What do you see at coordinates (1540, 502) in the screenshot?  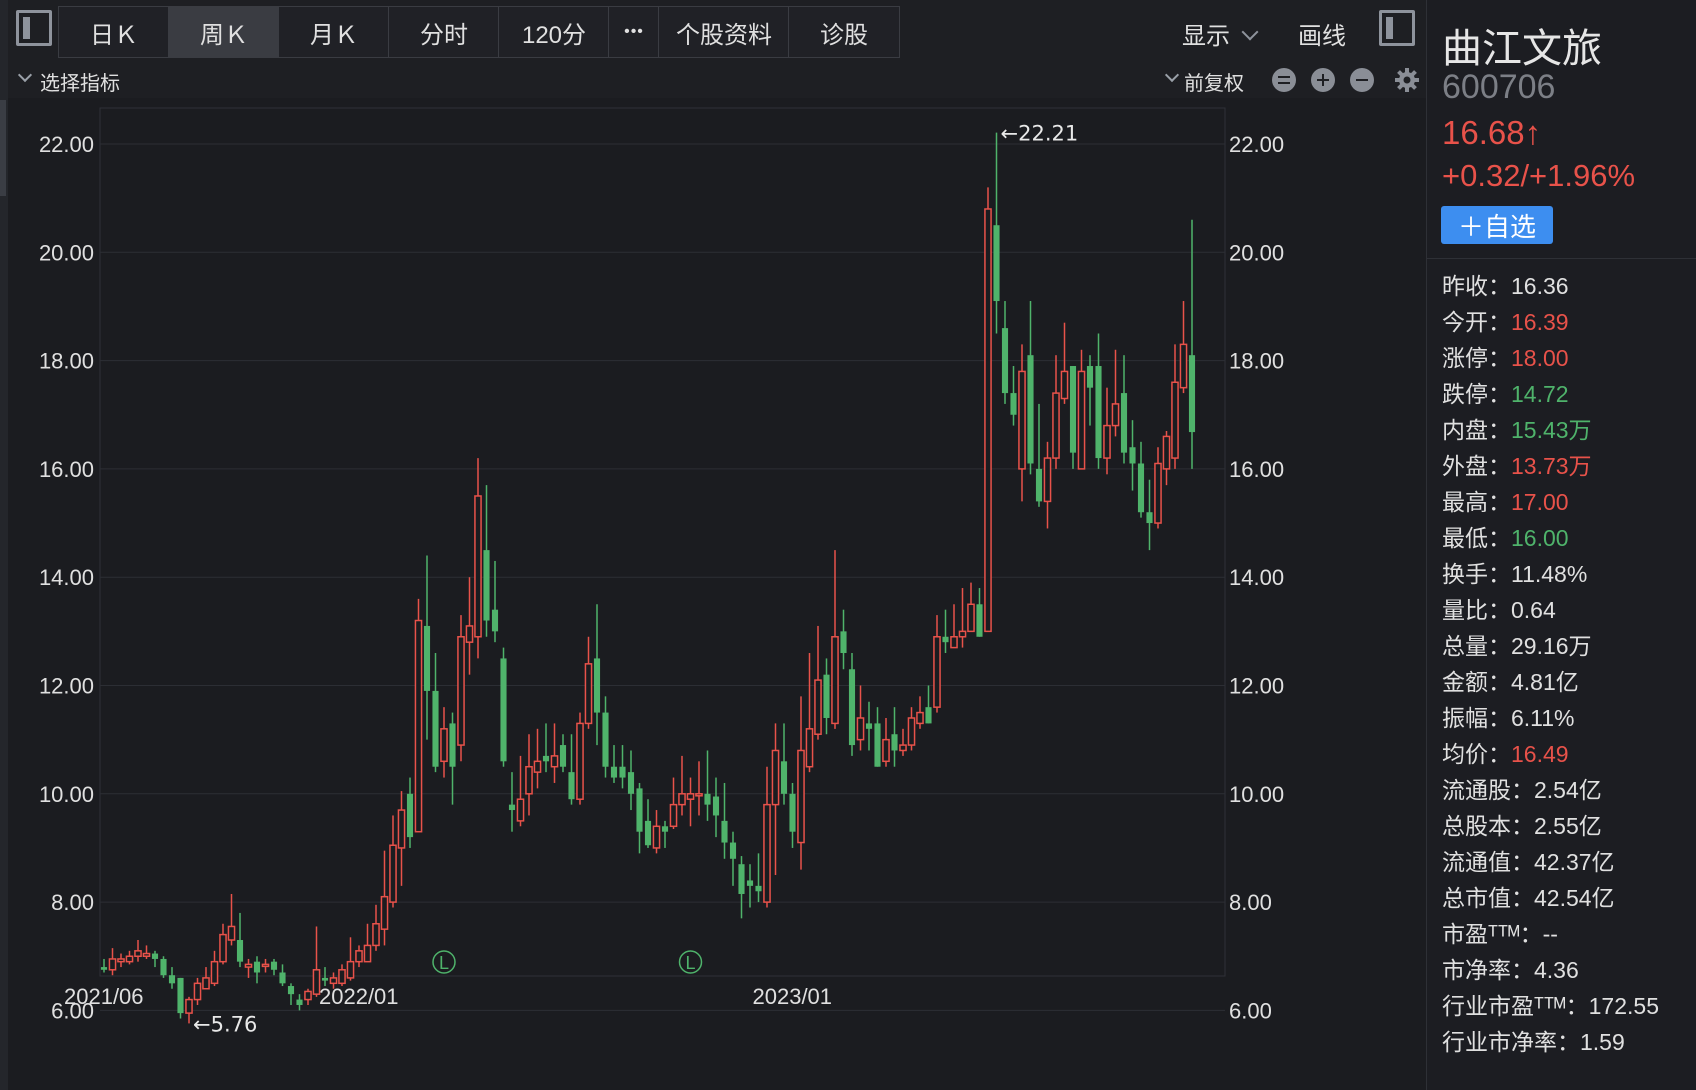 I see `stat-value: 17.00` at bounding box center [1540, 502].